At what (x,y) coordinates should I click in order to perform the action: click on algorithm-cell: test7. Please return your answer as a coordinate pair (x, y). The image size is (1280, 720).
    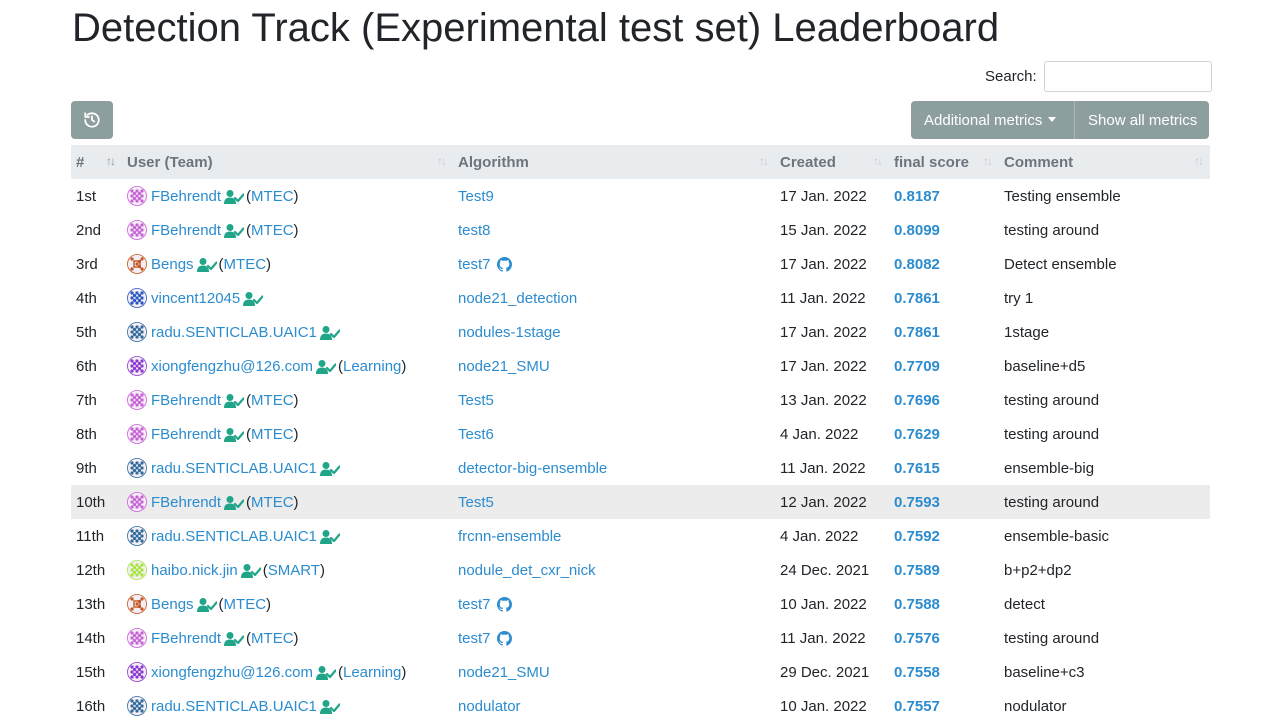
    Looking at the image, I should click on (614, 638).